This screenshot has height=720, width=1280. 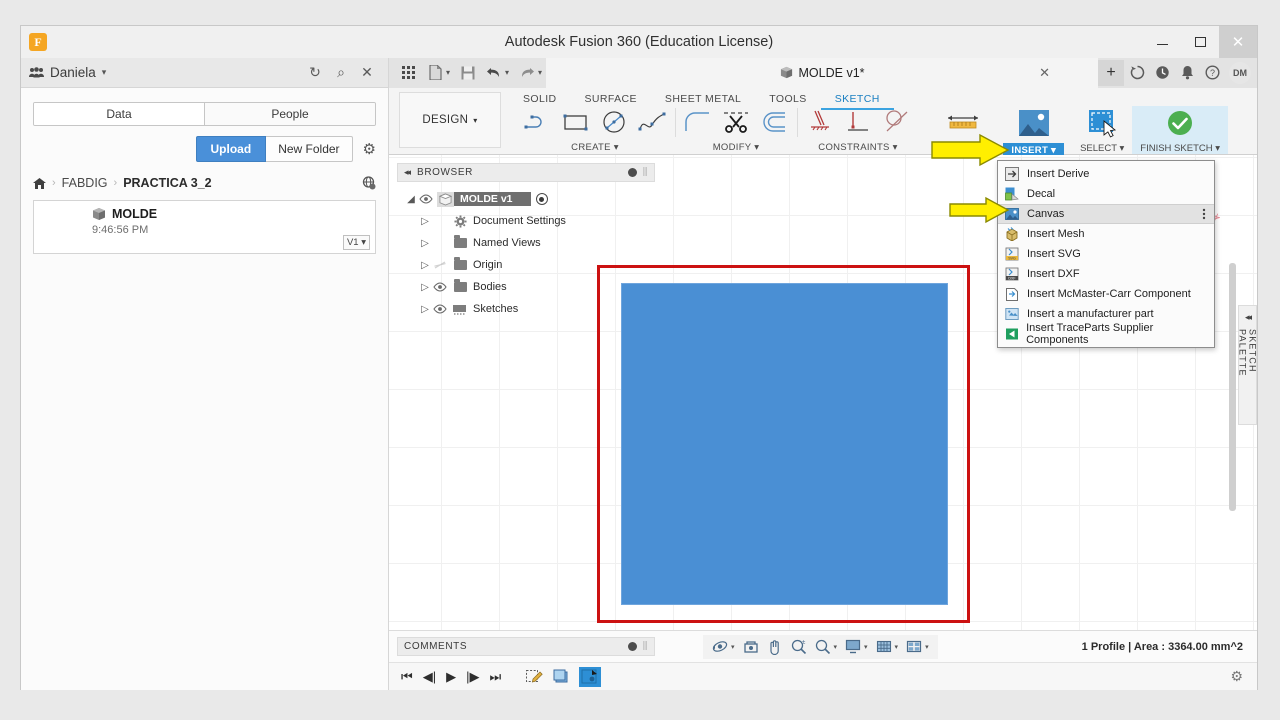 I want to click on sync-icon, so click(x=1137, y=73).